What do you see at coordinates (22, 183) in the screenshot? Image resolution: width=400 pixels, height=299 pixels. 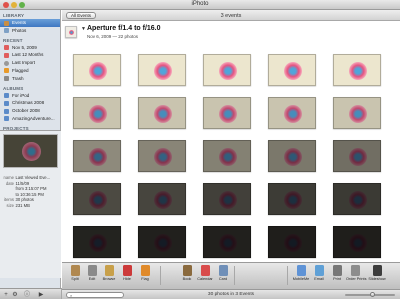 I see `info-value: 11/5/09` at bounding box center [22, 183].